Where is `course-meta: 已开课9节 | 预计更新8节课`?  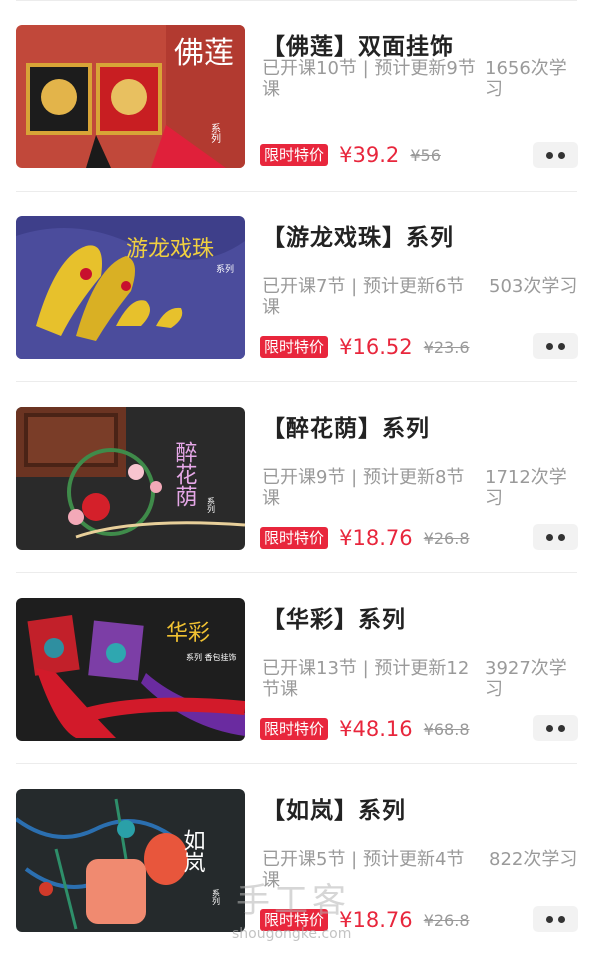
course-meta: 已开课9节 | 预计更新8节课 is located at coordinates (363, 488).